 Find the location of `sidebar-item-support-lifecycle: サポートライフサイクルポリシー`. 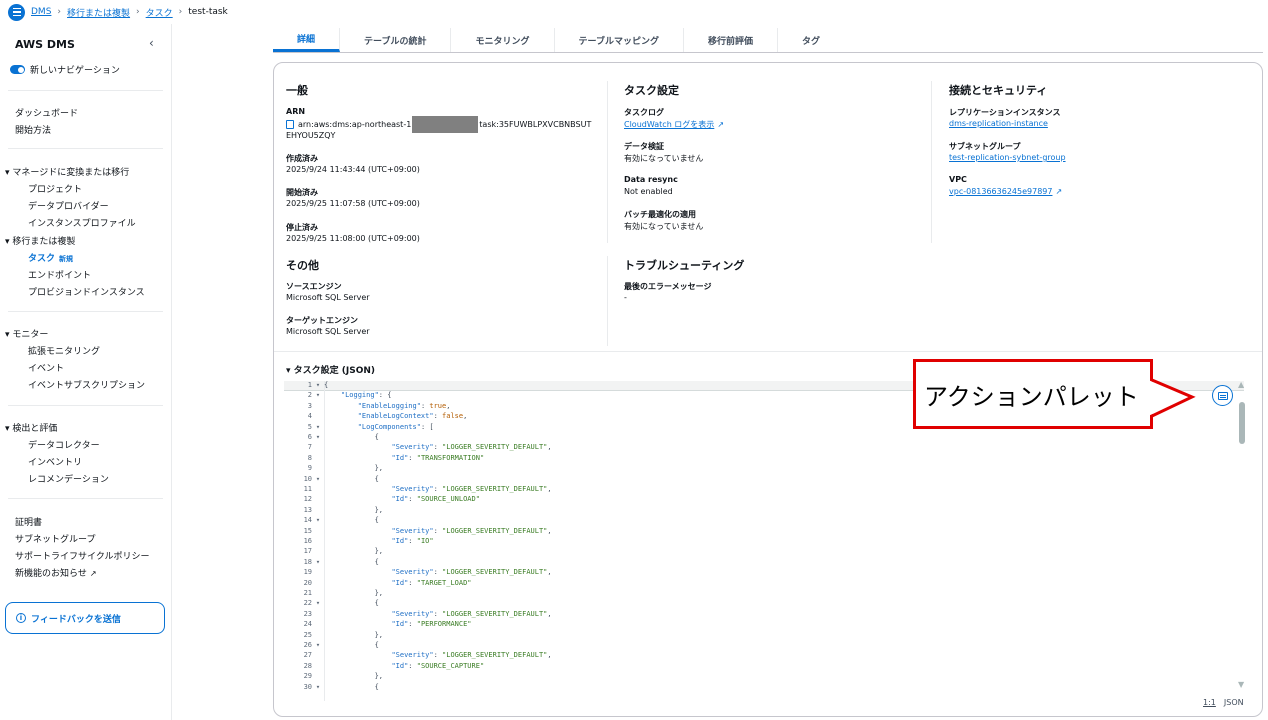

sidebar-item-support-lifecycle: サポートライフサイクルポリシー is located at coordinates (82, 555).